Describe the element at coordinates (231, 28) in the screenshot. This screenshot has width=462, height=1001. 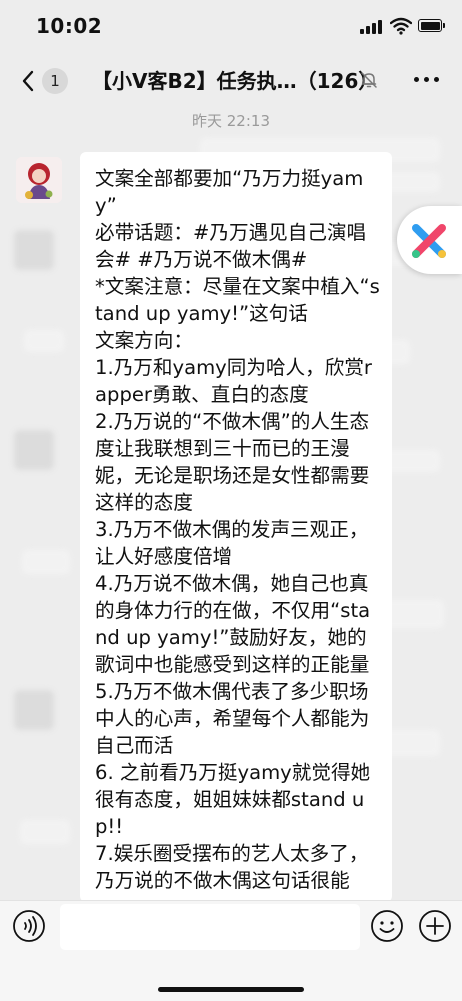
I see `status-bar: 10:02` at that location.